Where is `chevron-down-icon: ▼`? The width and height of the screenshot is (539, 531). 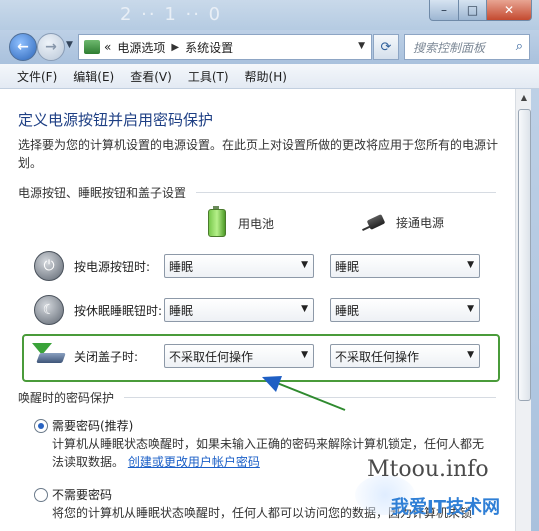 chevron-down-icon: ▼ is located at coordinates (361, 46).